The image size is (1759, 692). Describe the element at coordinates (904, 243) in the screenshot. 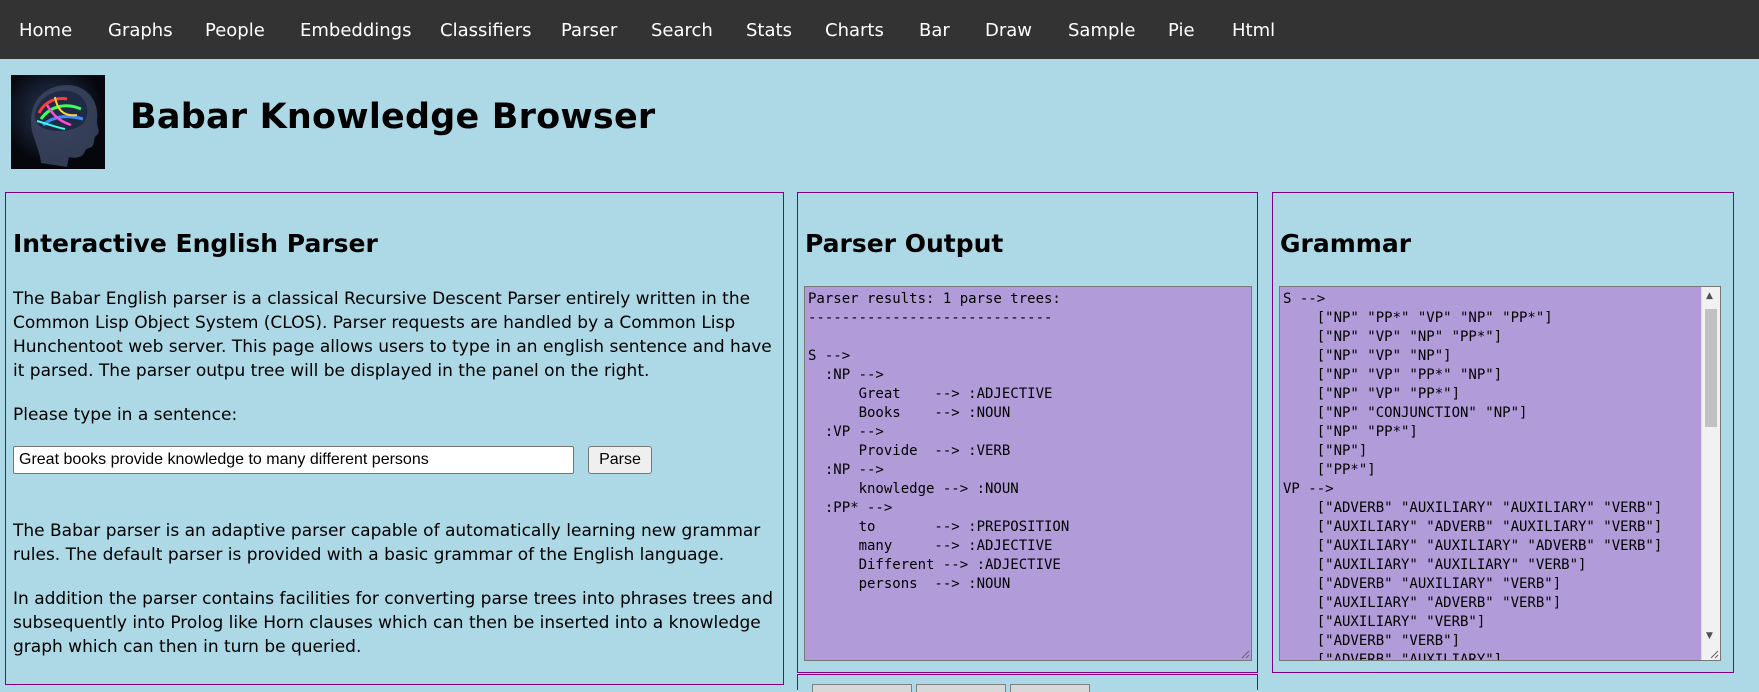

I see `output-panel-heading: Parser Output` at that location.